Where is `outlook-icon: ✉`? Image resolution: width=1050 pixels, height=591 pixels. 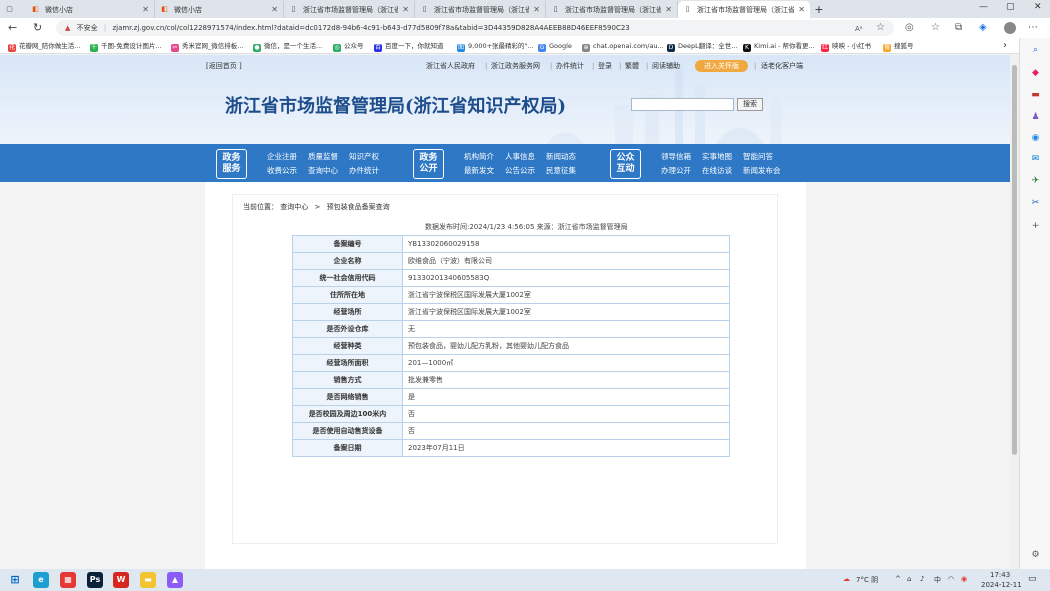 outlook-icon: ✉ is located at coordinates (1035, 159).